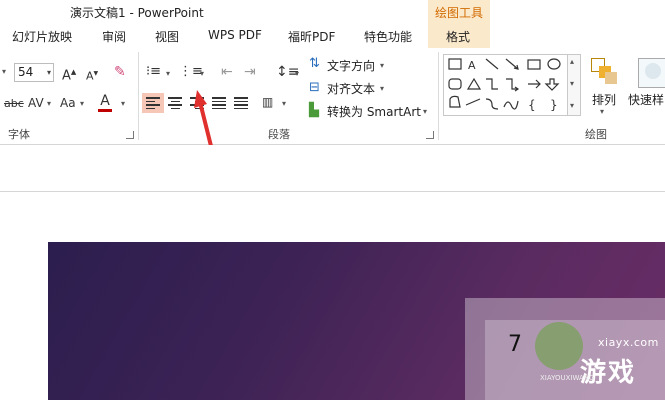 This screenshot has width=665, height=400. Describe the element at coordinates (36, 103) in the screenshot. I see `character-spacing-icon: AV` at that location.